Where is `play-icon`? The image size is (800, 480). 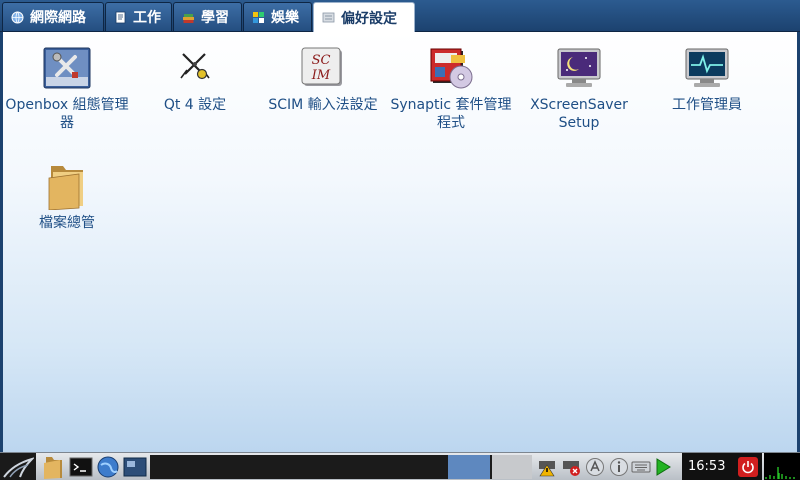 play-icon is located at coordinates (663, 467).